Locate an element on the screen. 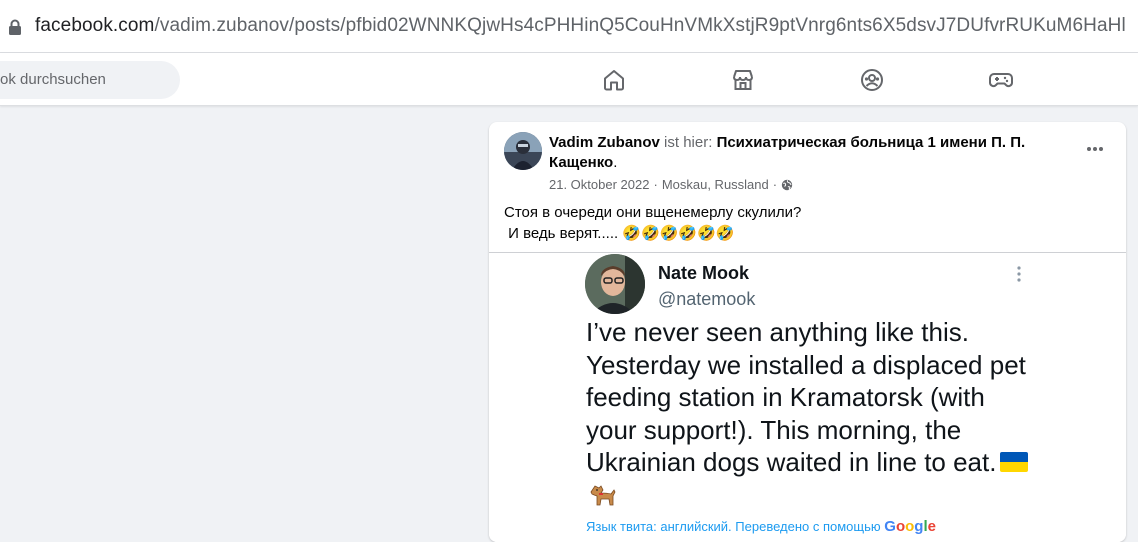 This screenshot has height=542, width=1138. search-box is located at coordinates (90, 80).